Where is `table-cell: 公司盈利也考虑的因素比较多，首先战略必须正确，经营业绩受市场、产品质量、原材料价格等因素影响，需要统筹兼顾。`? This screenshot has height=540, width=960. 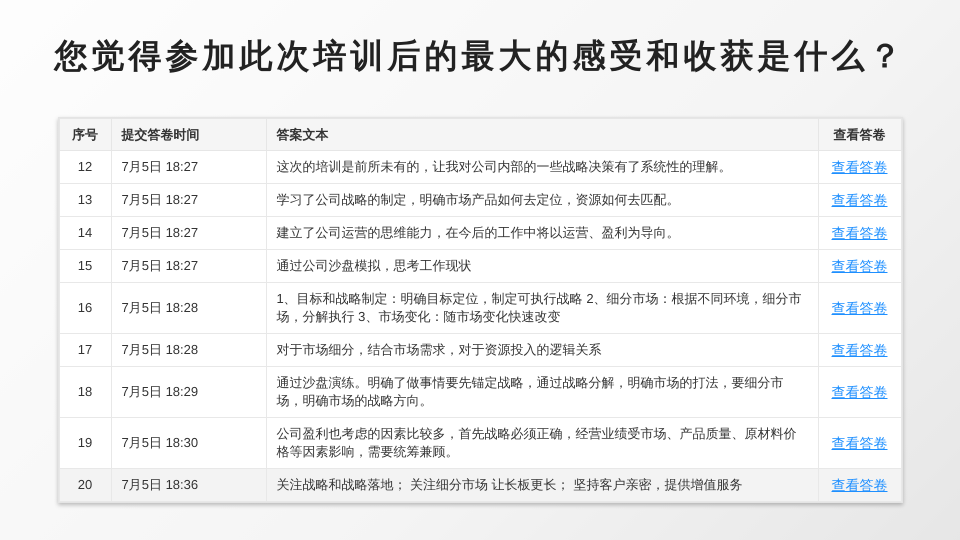 table-cell: 公司盈利也考虑的因素比较多，首先战略必须正确，经营业绩受市场、产品质量、原材料价格等因素影响，需要统筹兼顾。 is located at coordinates (536, 442).